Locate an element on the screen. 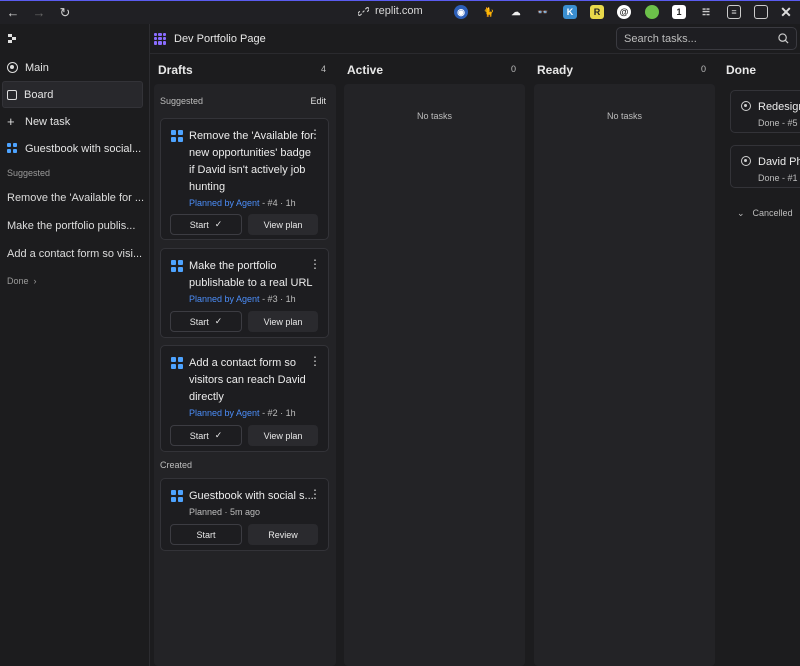 The width and height of the screenshot is (800, 666). task-title: Redesign is located at coordinates (779, 107).